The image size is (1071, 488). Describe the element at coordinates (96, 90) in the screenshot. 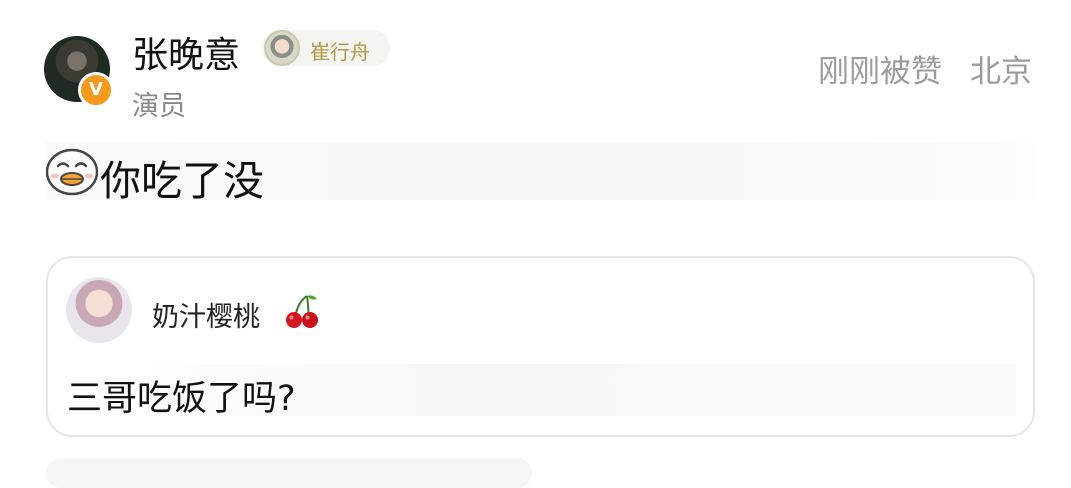

I see `verified-badge-icon: V` at that location.